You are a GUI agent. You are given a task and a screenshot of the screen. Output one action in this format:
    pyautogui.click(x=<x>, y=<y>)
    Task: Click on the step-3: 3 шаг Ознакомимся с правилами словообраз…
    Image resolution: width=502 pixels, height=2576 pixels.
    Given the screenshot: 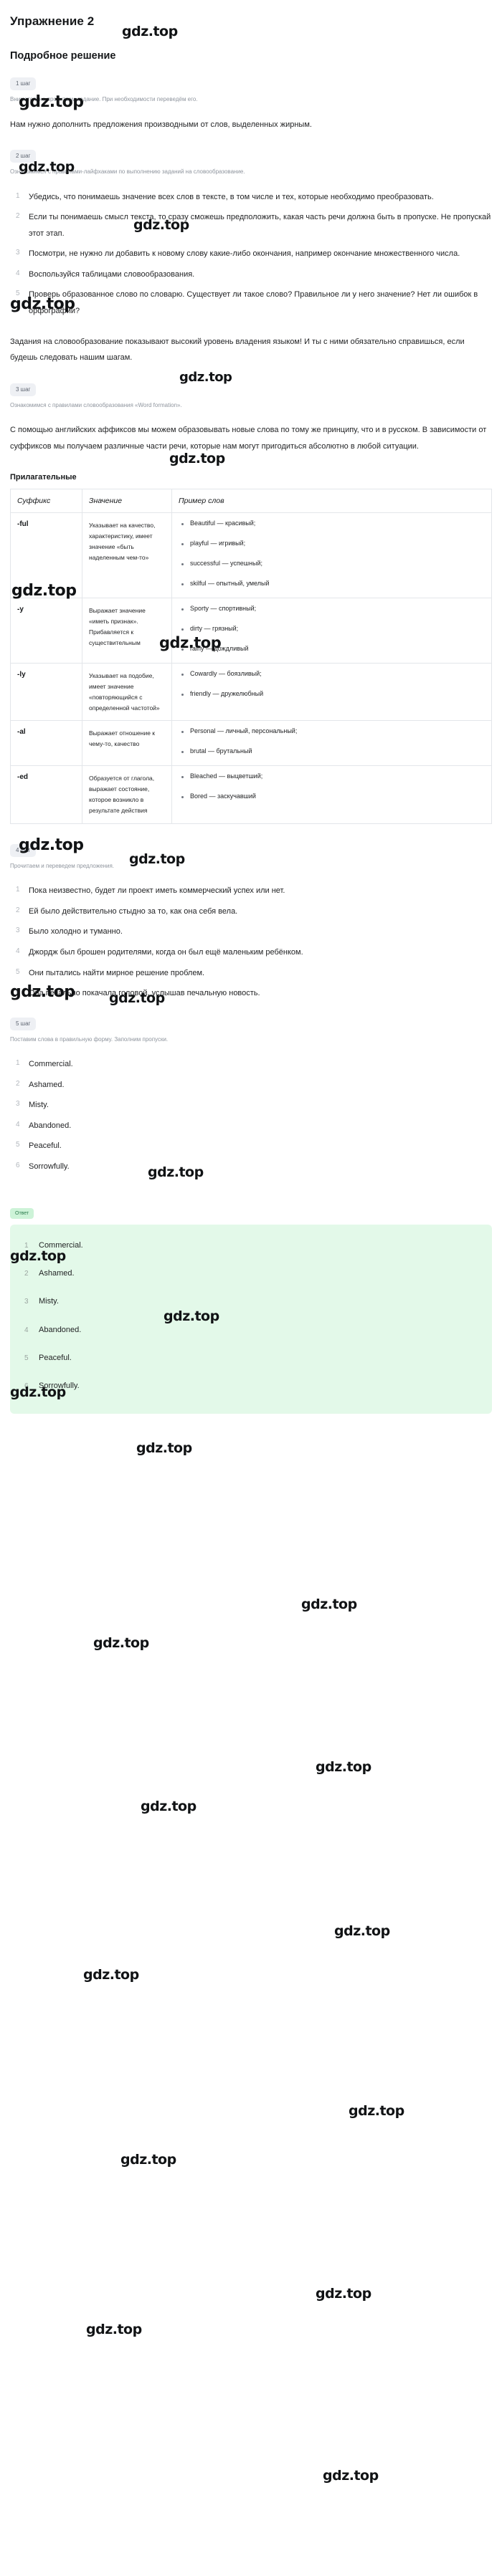 What is the action you would take?
    pyautogui.click(x=251, y=418)
    